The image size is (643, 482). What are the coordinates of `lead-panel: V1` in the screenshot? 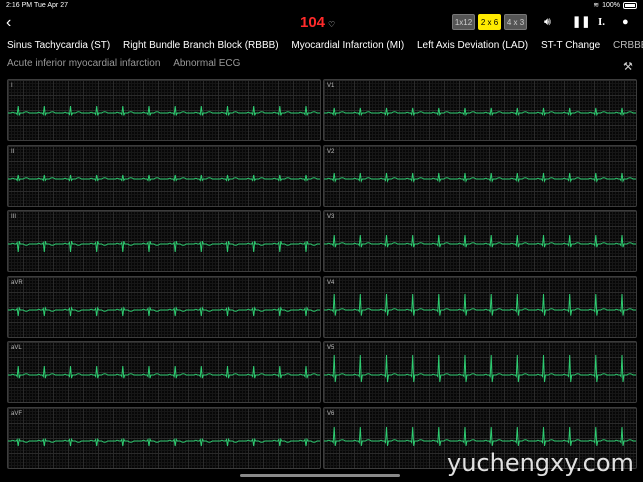 It's located at (480, 110).